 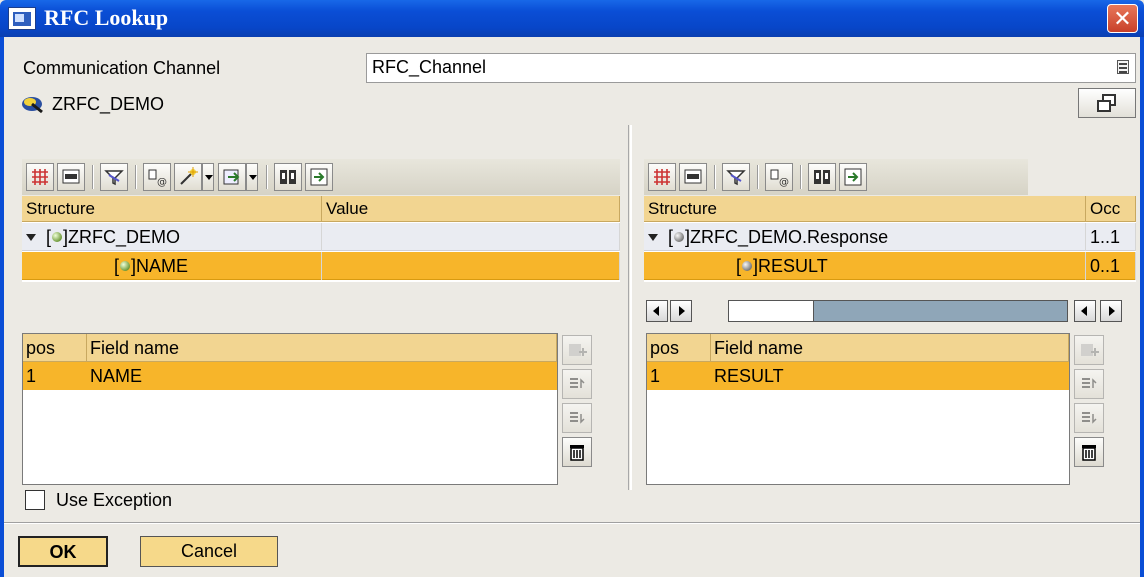 I want to click on right-fields-table: pos Field name 1 RESULT, so click(x=858, y=409).